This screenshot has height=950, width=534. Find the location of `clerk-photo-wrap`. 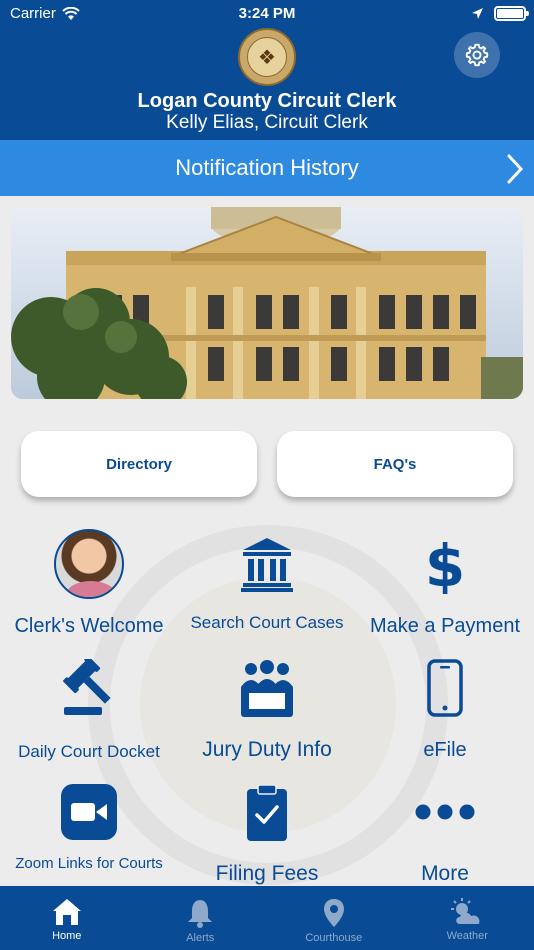

clerk-photo-wrap is located at coordinates (89, 564).